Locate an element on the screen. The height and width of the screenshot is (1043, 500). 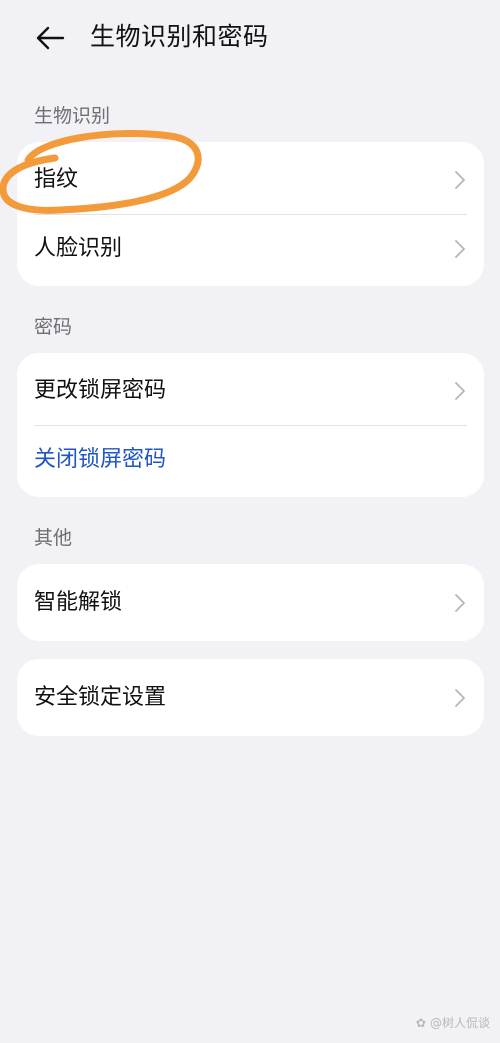
card-other: 智能解锁 is located at coordinates (250, 602).